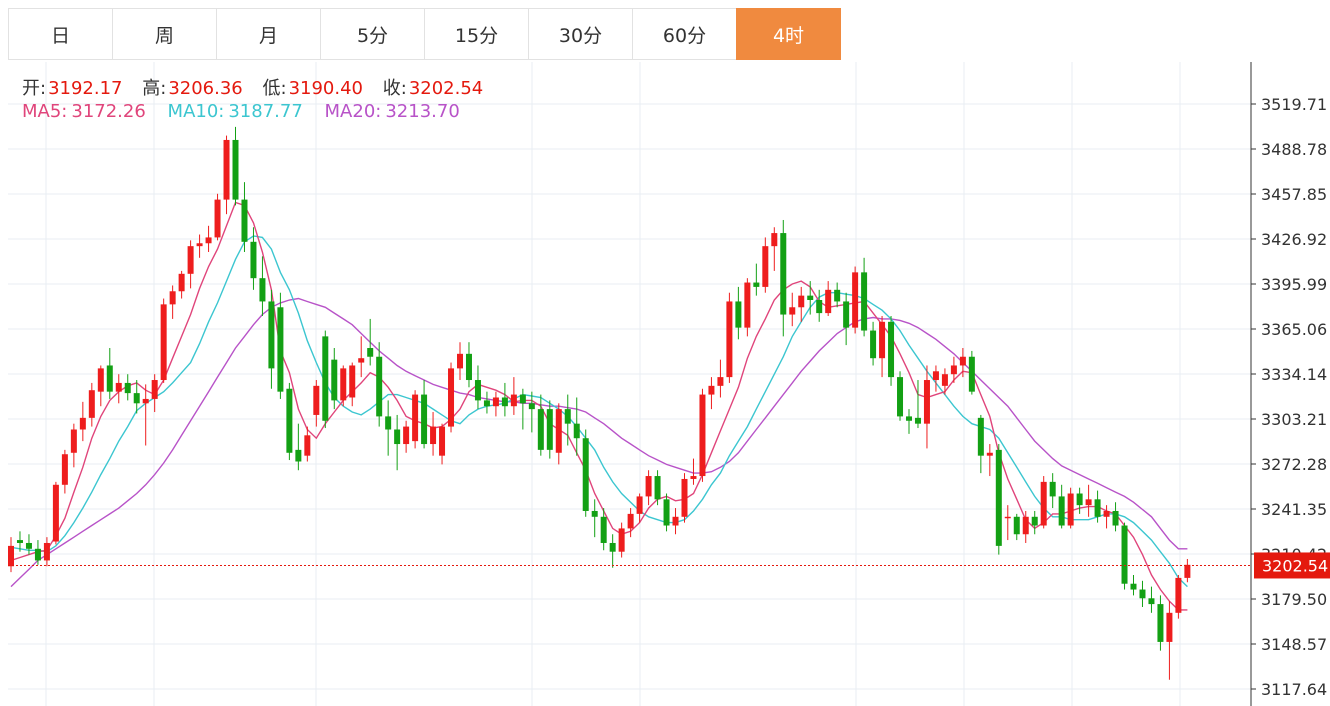 Image resolution: width=1330 pixels, height=706 pixels. Describe the element at coordinates (268, 34) in the screenshot. I see `tab-2: 月` at that location.